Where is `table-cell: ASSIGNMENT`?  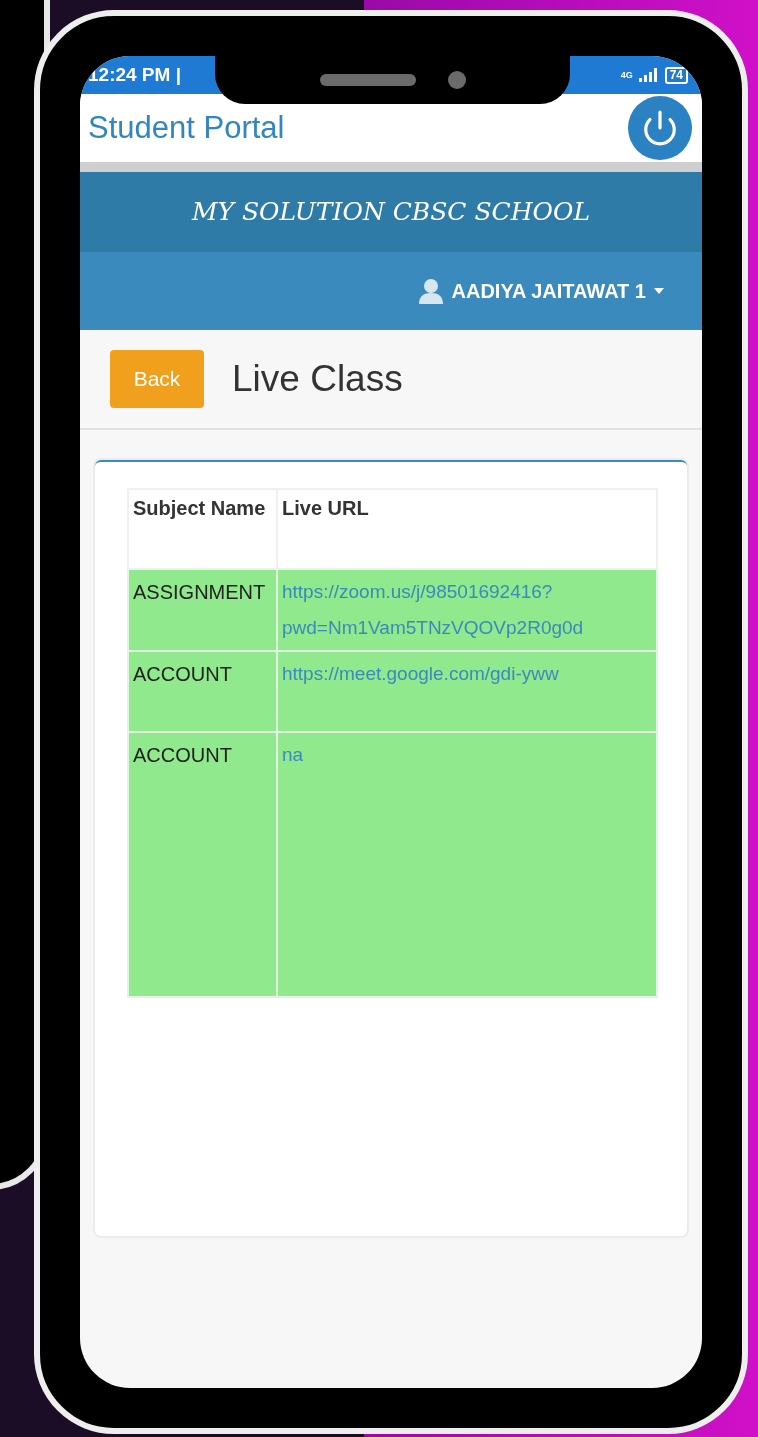
table-cell: ASSIGNMENT is located at coordinates (202, 610).